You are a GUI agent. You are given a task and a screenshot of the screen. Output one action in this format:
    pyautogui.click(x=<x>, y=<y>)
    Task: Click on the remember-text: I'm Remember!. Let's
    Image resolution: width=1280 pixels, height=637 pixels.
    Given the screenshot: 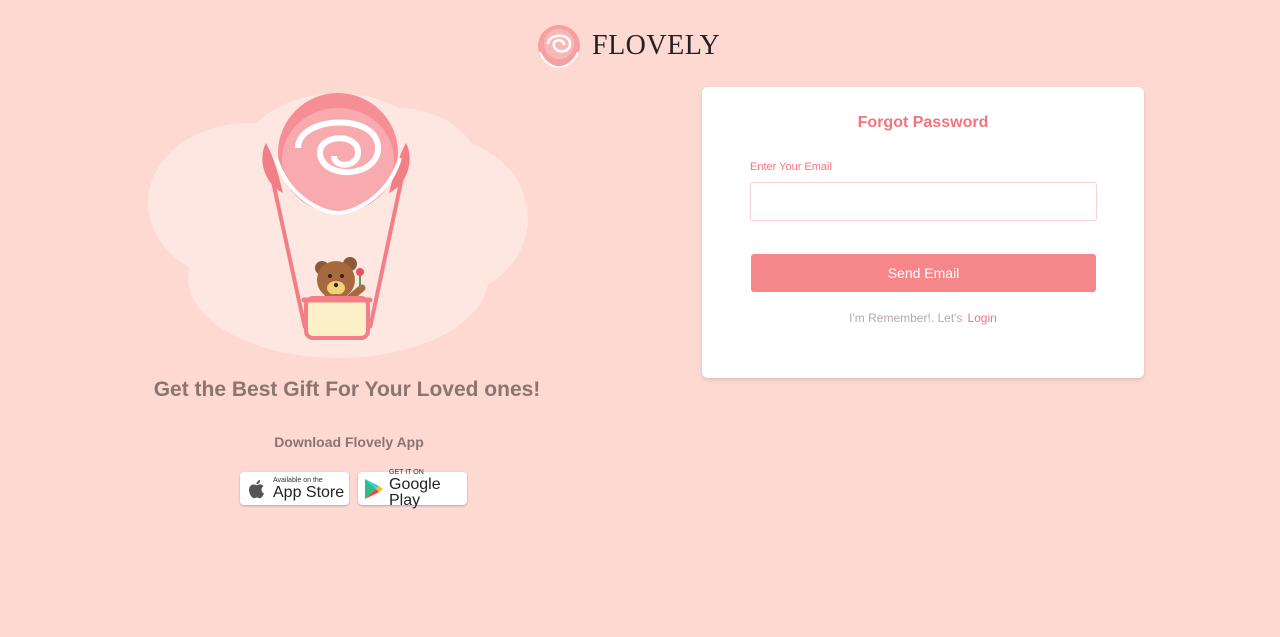 What is the action you would take?
    pyautogui.click(x=906, y=318)
    